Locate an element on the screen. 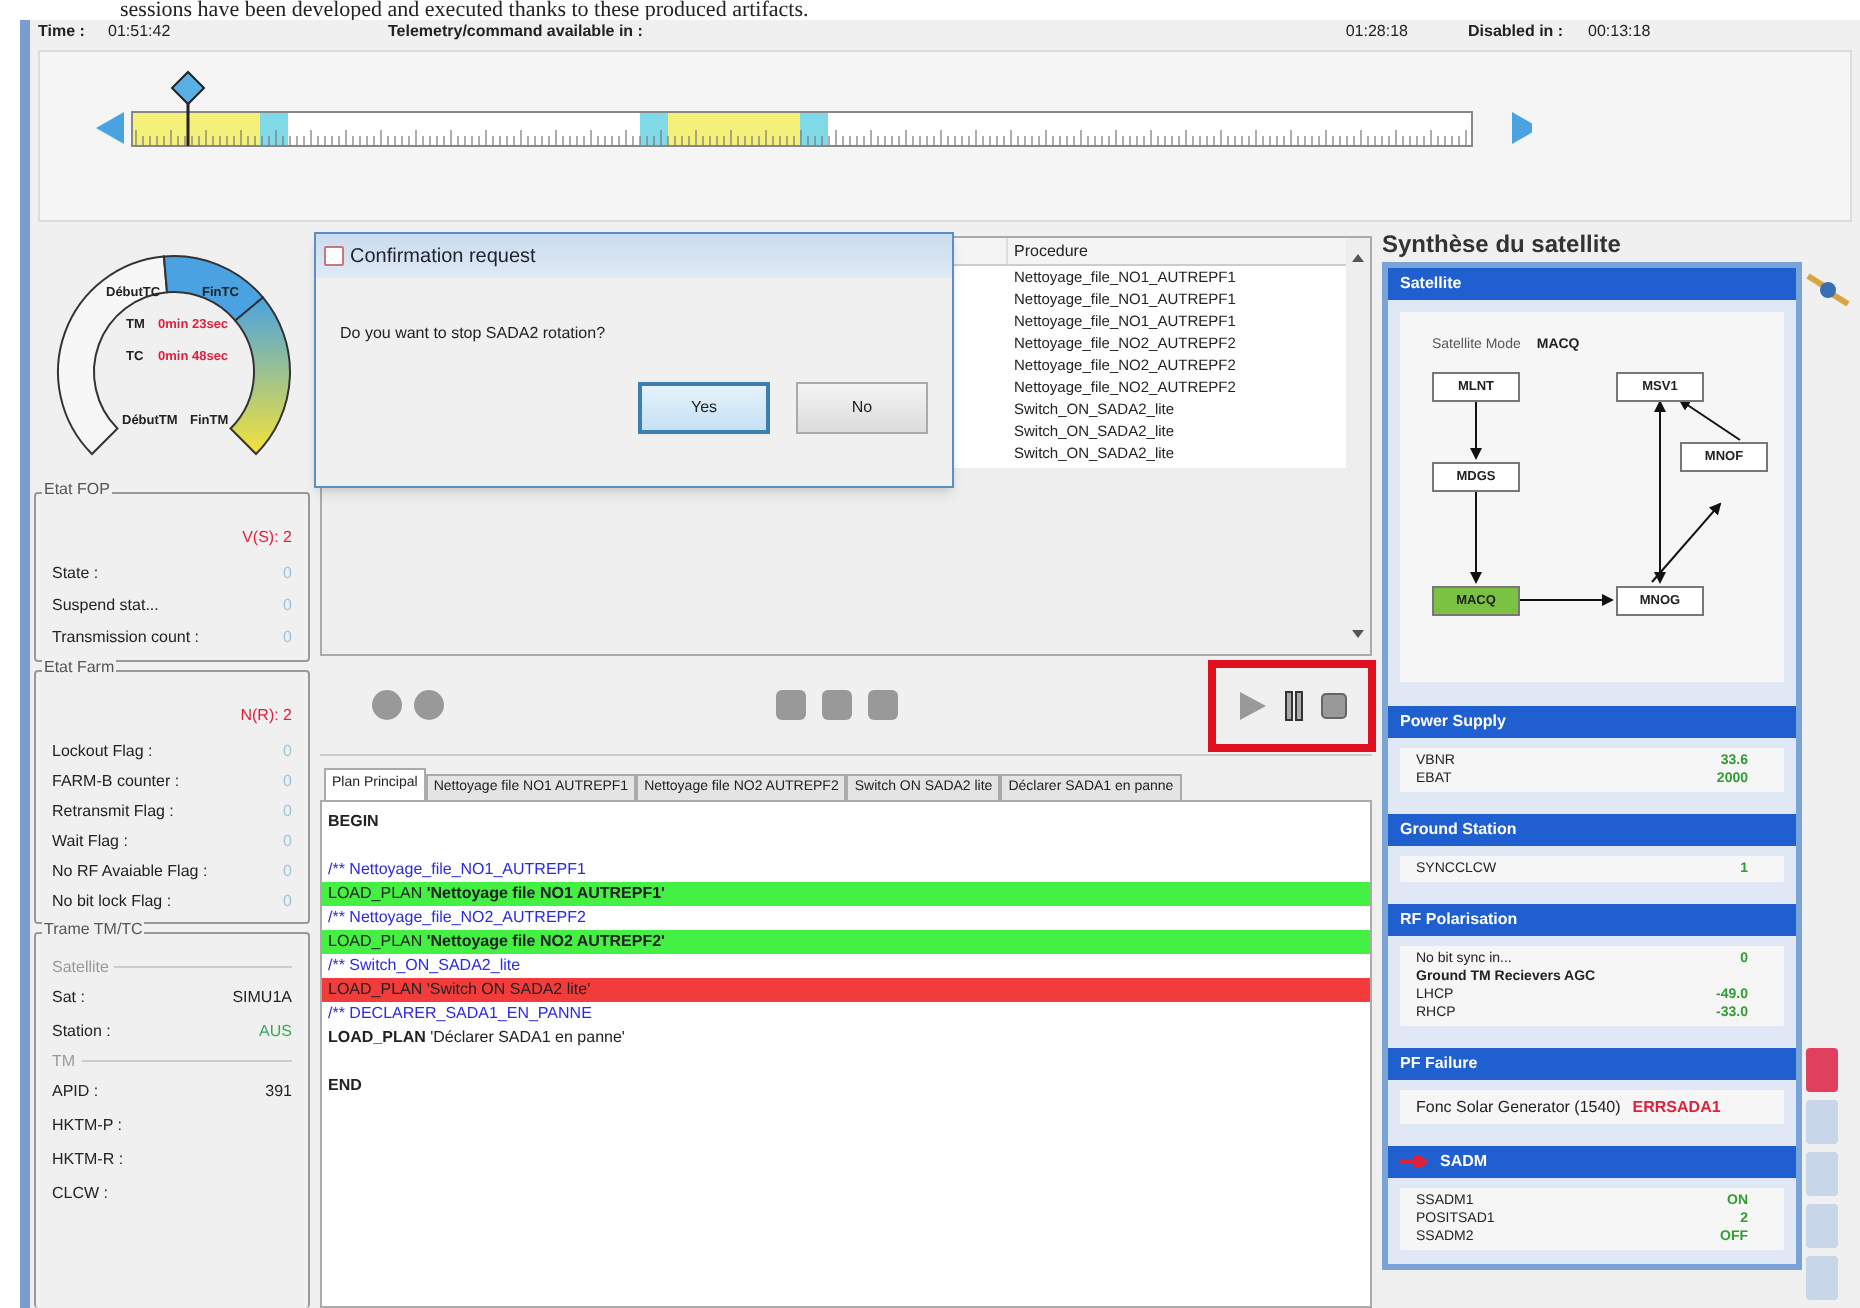 This screenshot has width=1860, height=1308. field-label: APID : is located at coordinates (75, 1091).